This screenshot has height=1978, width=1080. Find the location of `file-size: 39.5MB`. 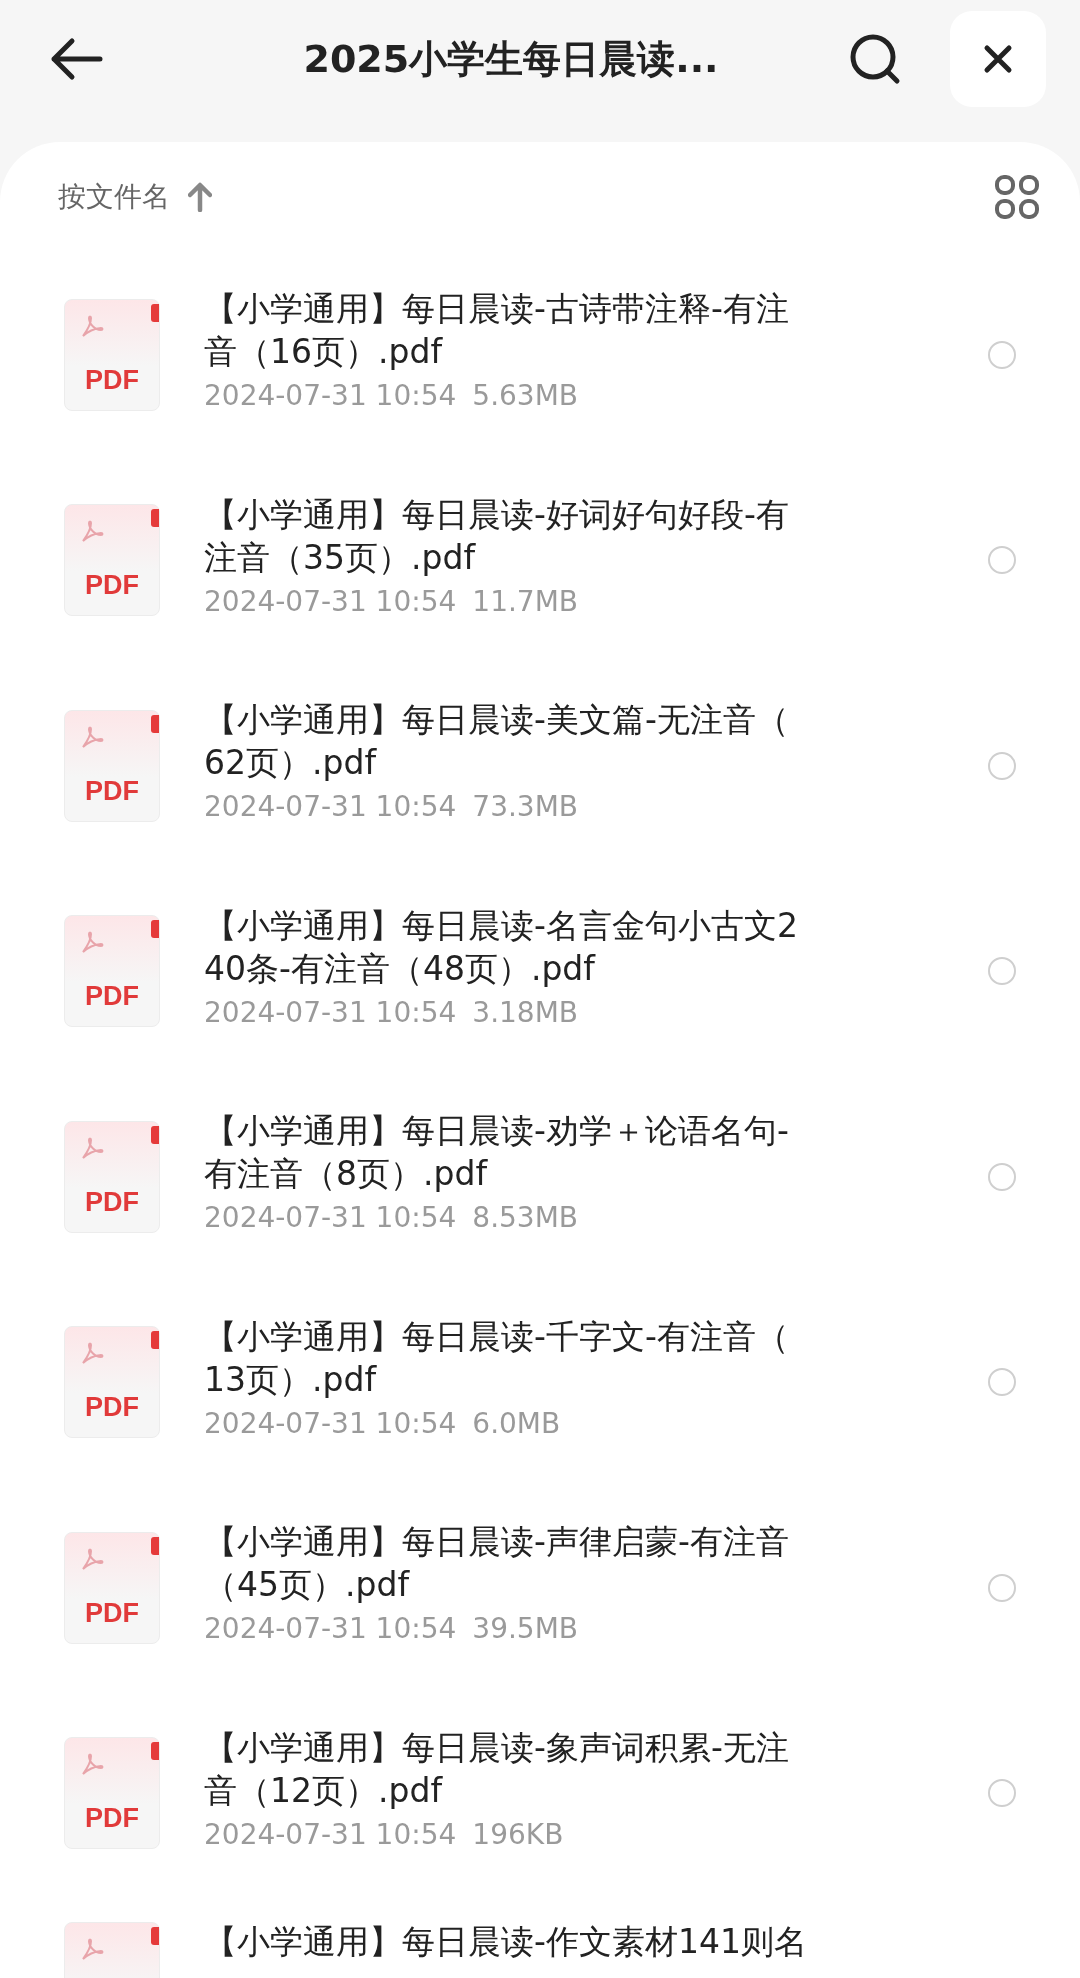

file-size: 39.5MB is located at coordinates (525, 1629).